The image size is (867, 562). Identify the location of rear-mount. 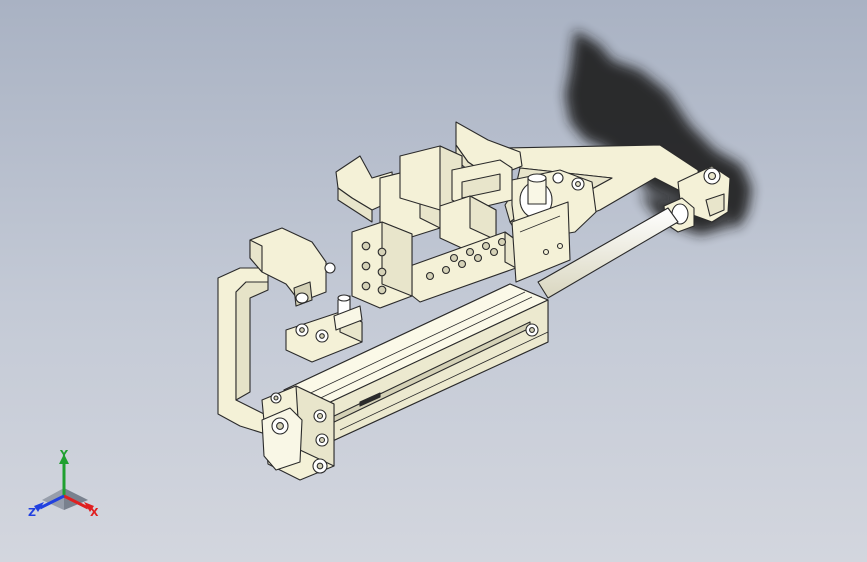
(282, 439).